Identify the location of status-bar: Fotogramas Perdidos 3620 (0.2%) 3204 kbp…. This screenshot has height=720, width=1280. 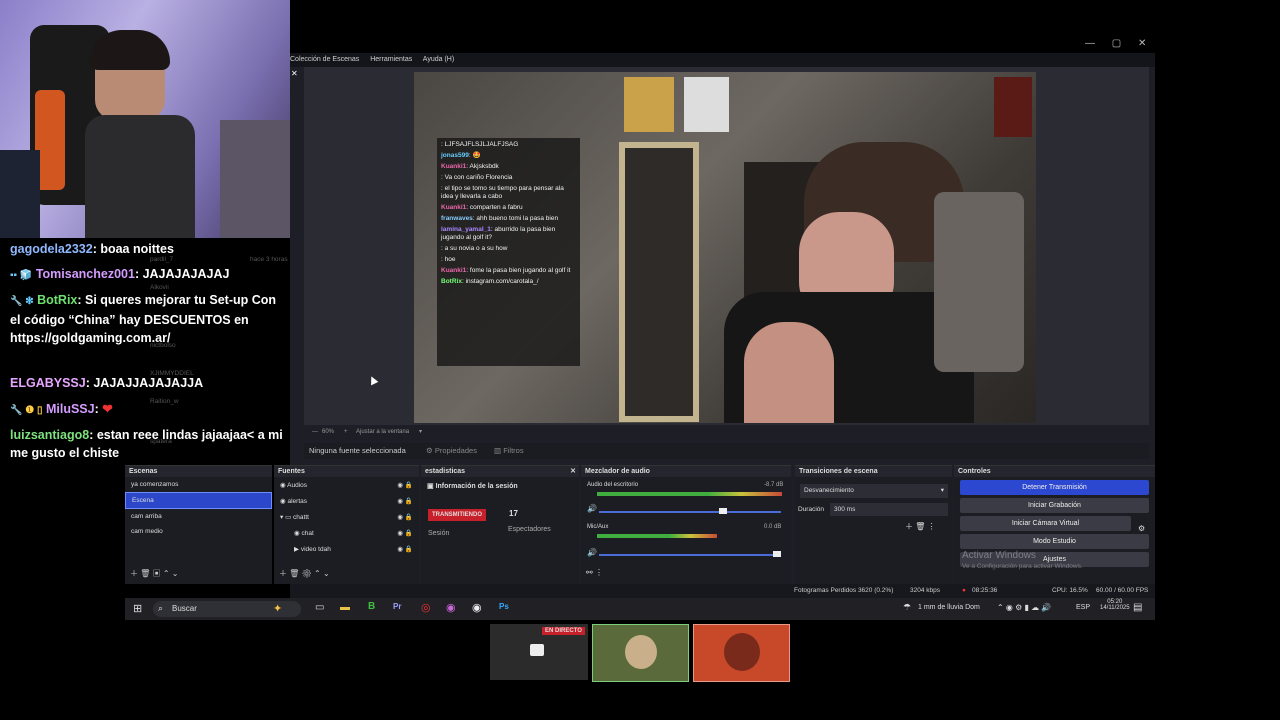
(722, 591).